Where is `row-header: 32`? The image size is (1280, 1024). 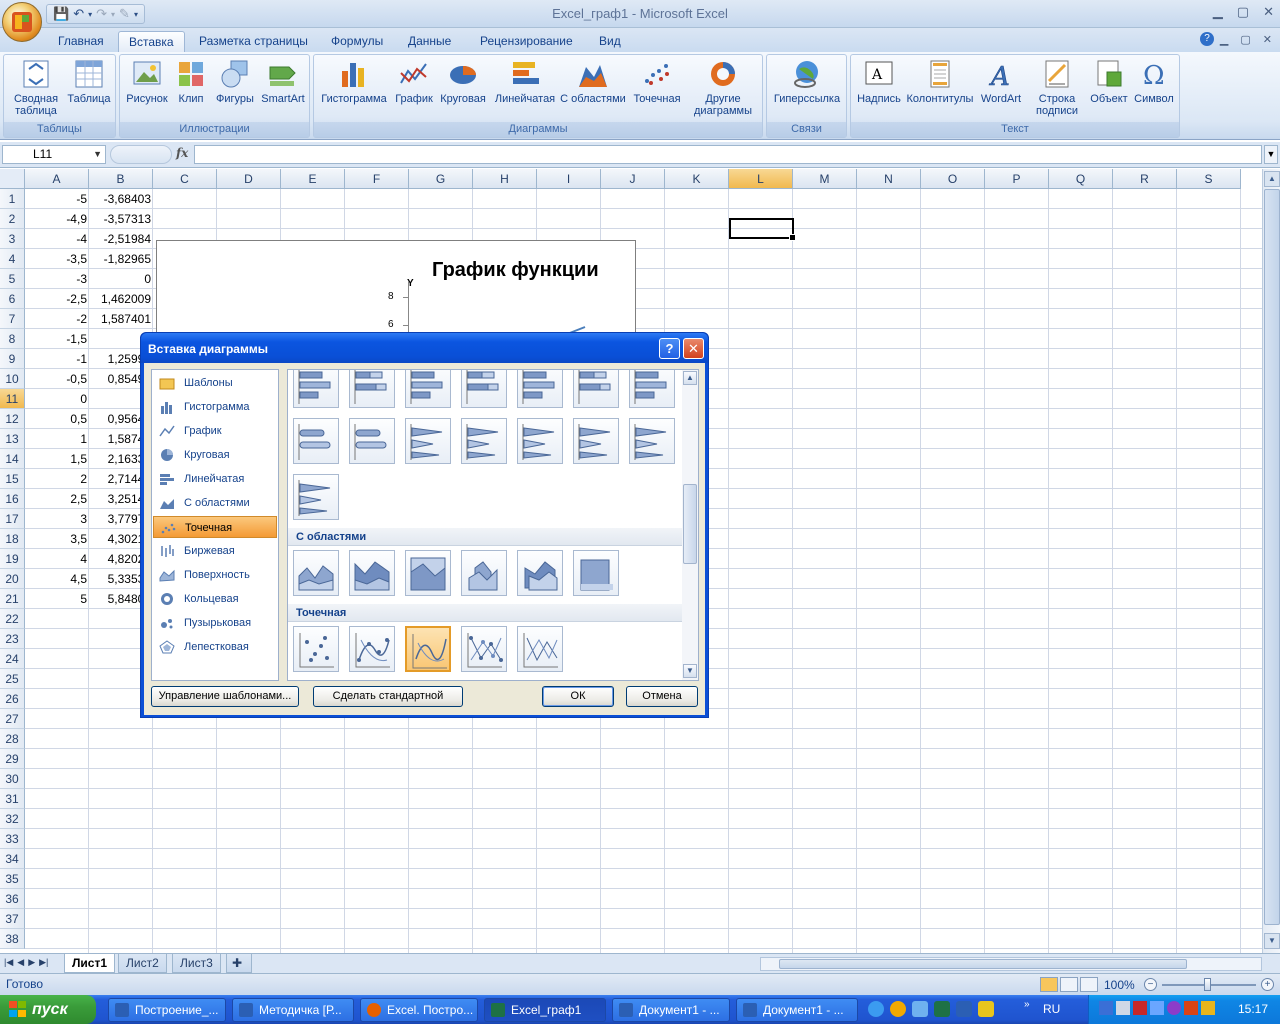
row-header: 32 is located at coordinates (12, 819).